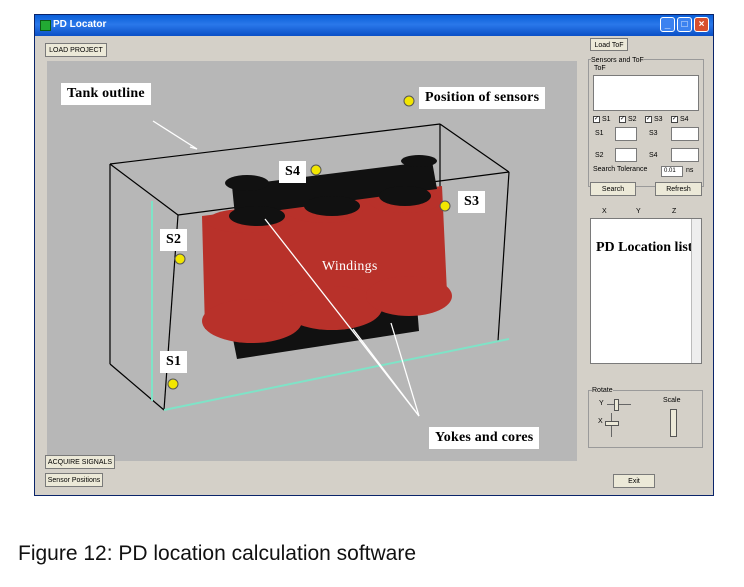  I want to click on s2-field, so click(626, 155).